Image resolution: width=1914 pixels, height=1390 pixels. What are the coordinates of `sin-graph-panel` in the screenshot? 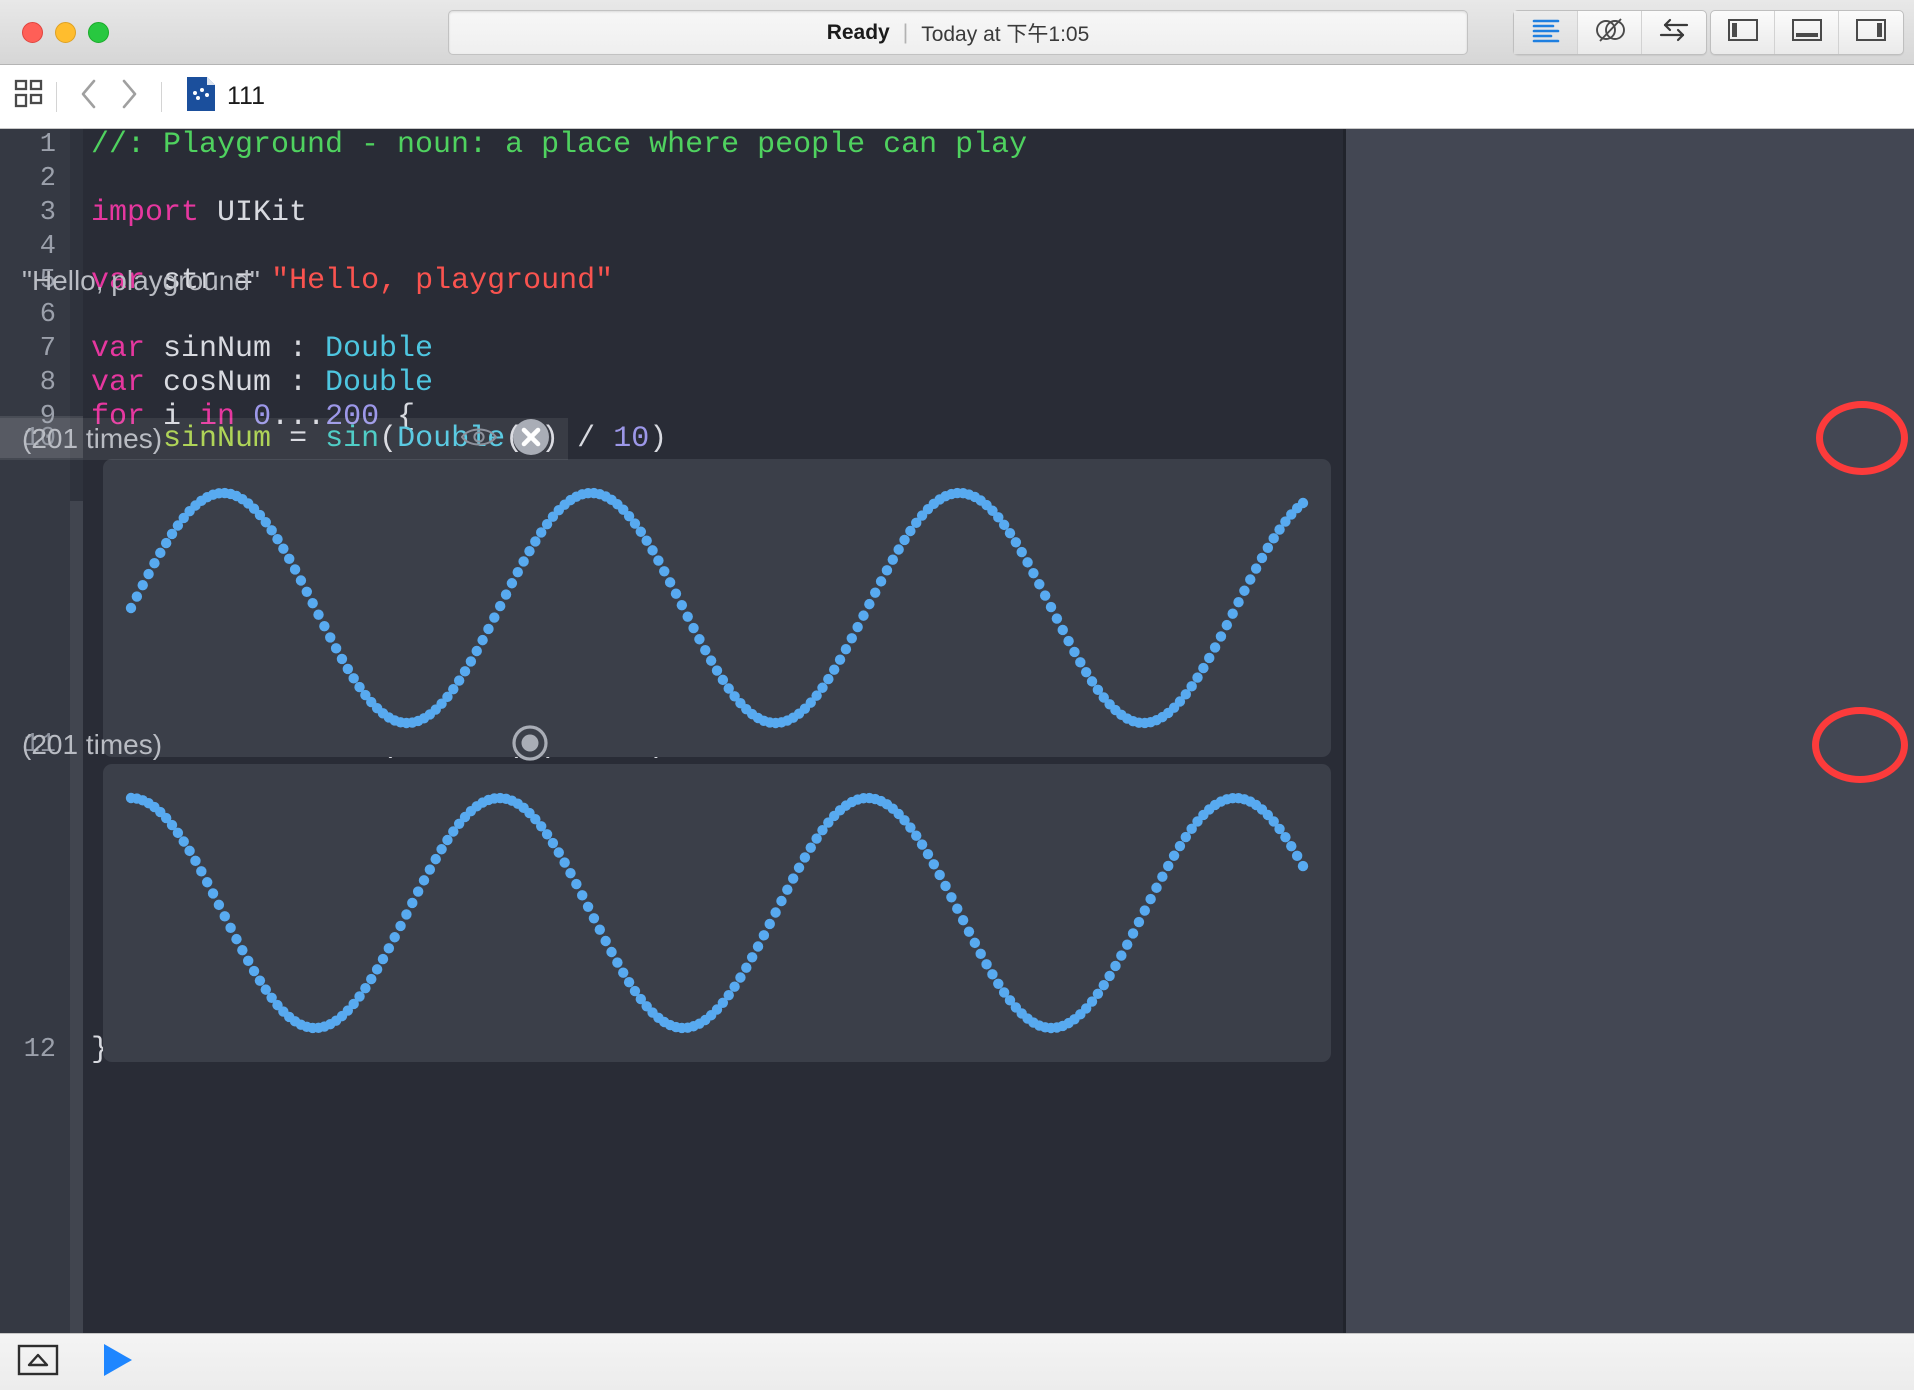 It's located at (717, 608).